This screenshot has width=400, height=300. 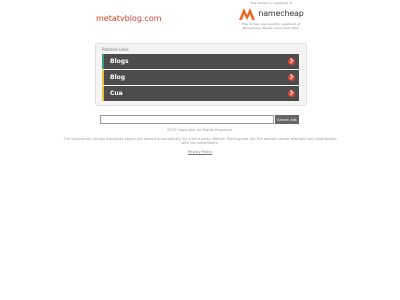 What do you see at coordinates (187, 119) in the screenshot?
I see `search-input` at bounding box center [187, 119].